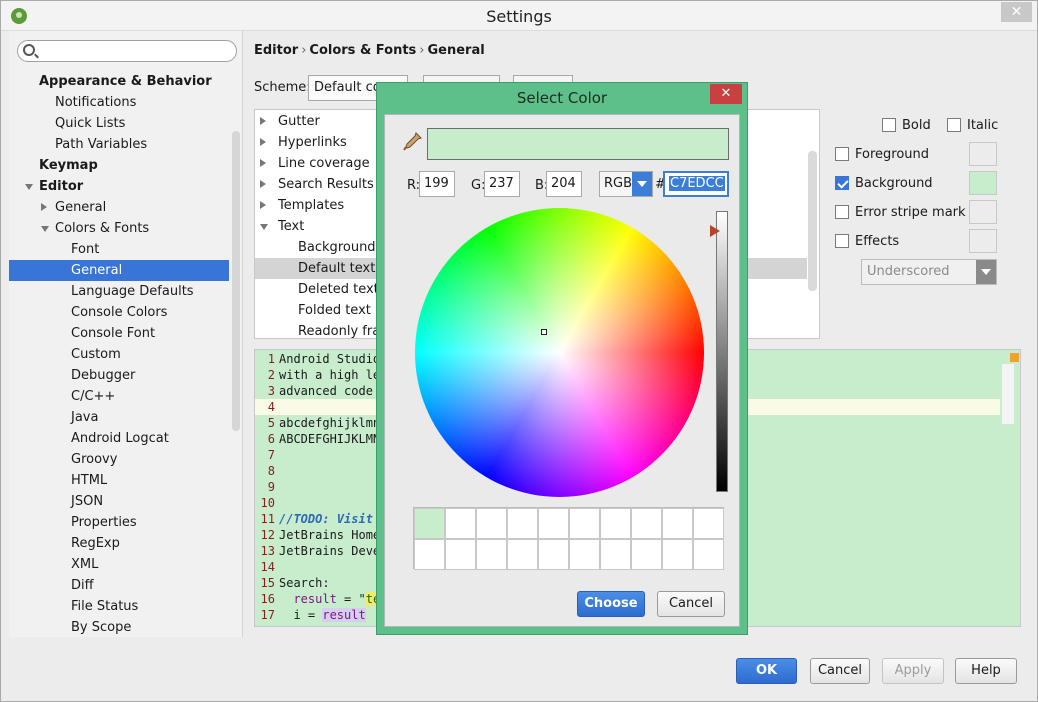 Image resolution: width=1038 pixels, height=702 pixels. I want to click on sidebar-item: Java, so click(119, 417).